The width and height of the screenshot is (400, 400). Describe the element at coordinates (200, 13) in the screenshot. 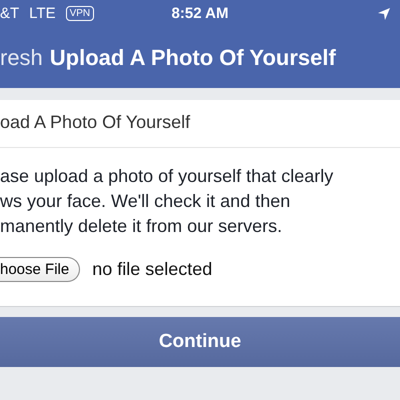

I see `clock-time: 8:52 AM` at that location.